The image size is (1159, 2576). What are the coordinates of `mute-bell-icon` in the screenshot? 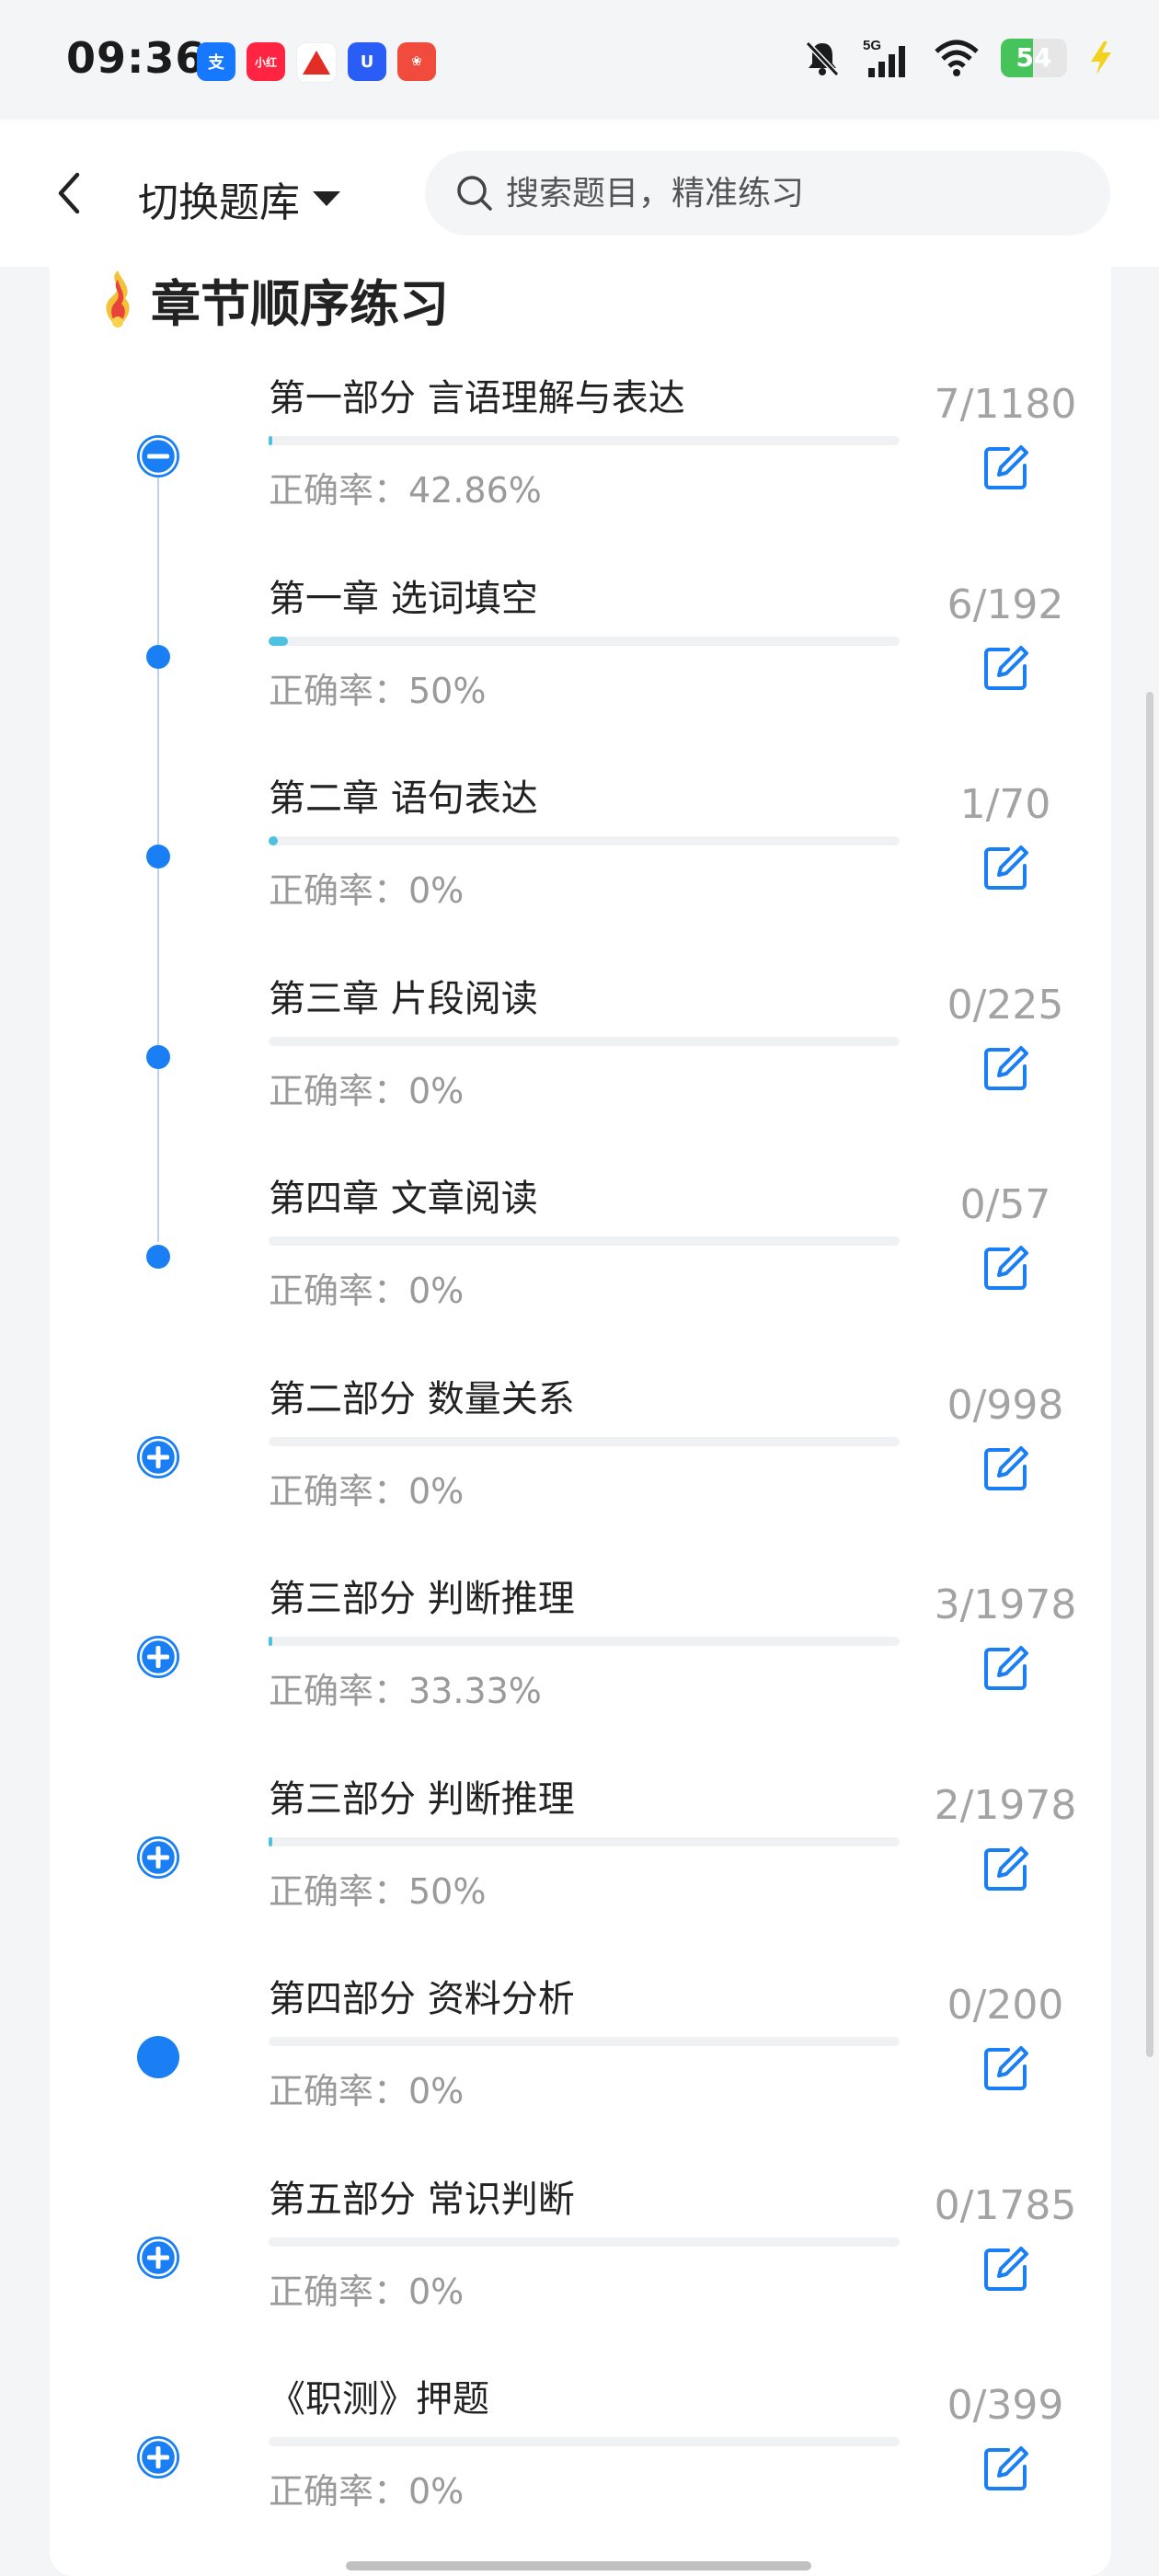 It's located at (822, 58).